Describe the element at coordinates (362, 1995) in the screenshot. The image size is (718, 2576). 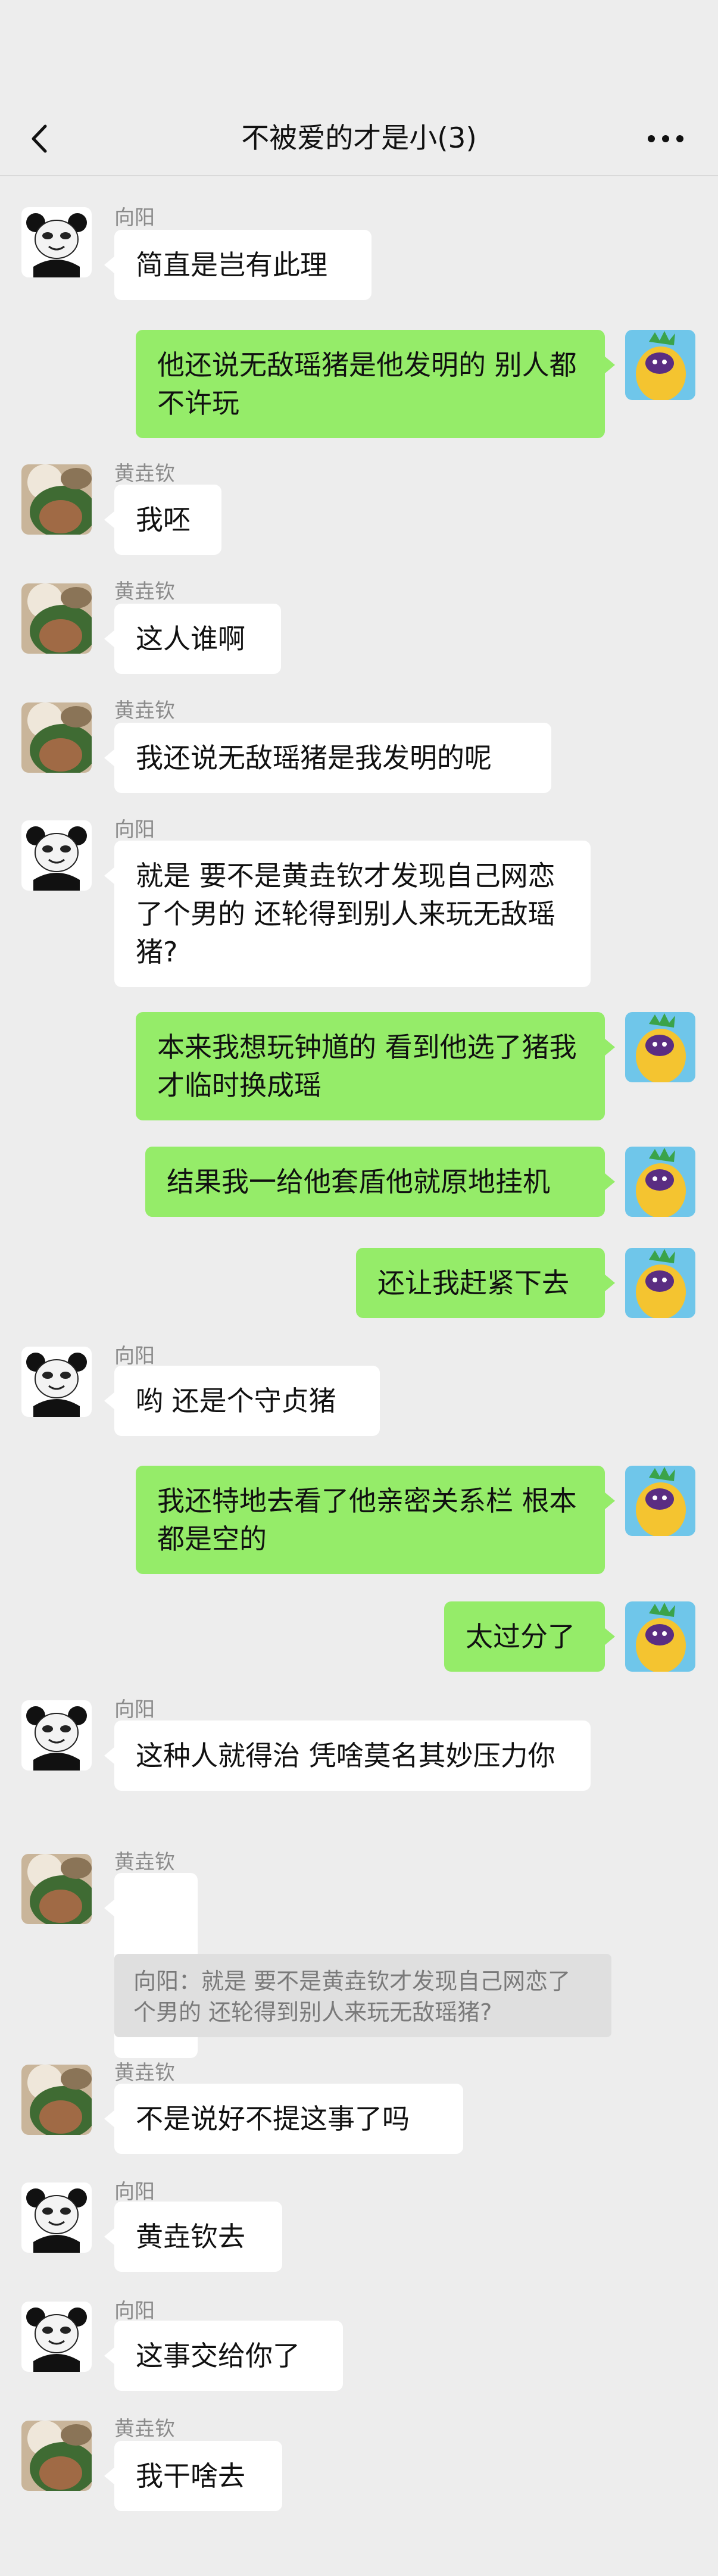
I see `quoted-message: 向阳：就是 要不是黄垚钦才发现自己网恋了个男的 还轮得到别人来玩无敌瑶猪?` at that location.